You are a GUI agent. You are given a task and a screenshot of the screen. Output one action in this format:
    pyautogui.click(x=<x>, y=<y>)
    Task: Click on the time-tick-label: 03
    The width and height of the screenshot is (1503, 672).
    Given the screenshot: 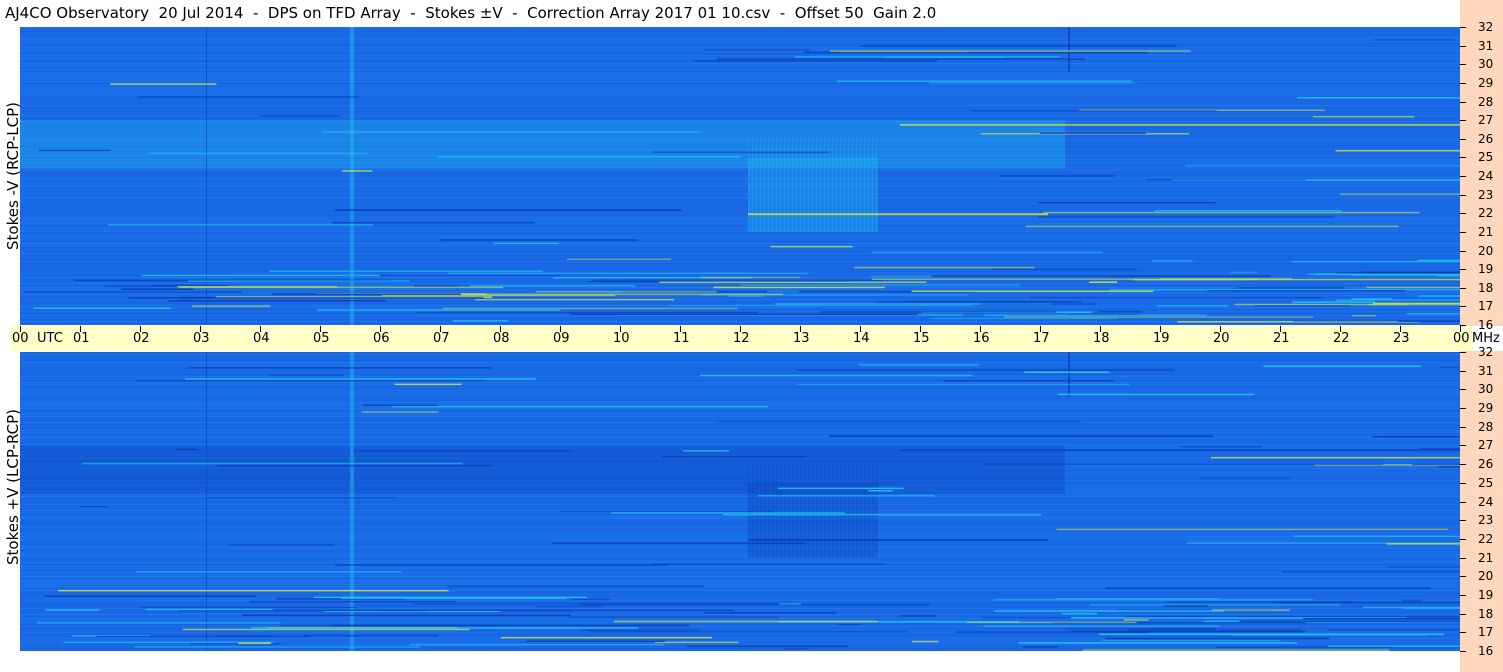 What is the action you would take?
    pyautogui.click(x=201, y=338)
    